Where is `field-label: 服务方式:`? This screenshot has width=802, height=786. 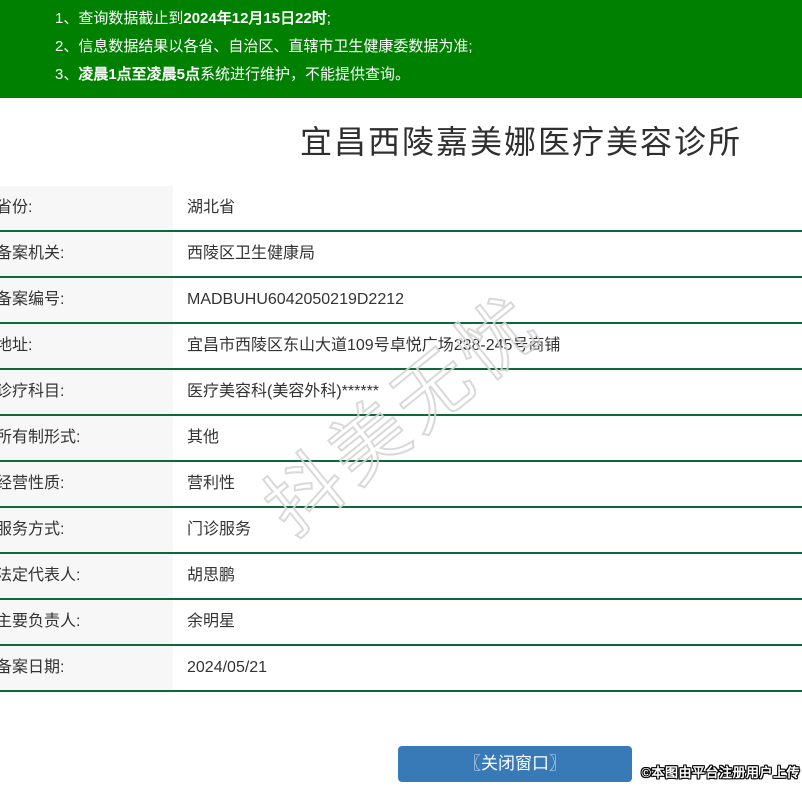
field-label: 服务方式: is located at coordinates (86, 530).